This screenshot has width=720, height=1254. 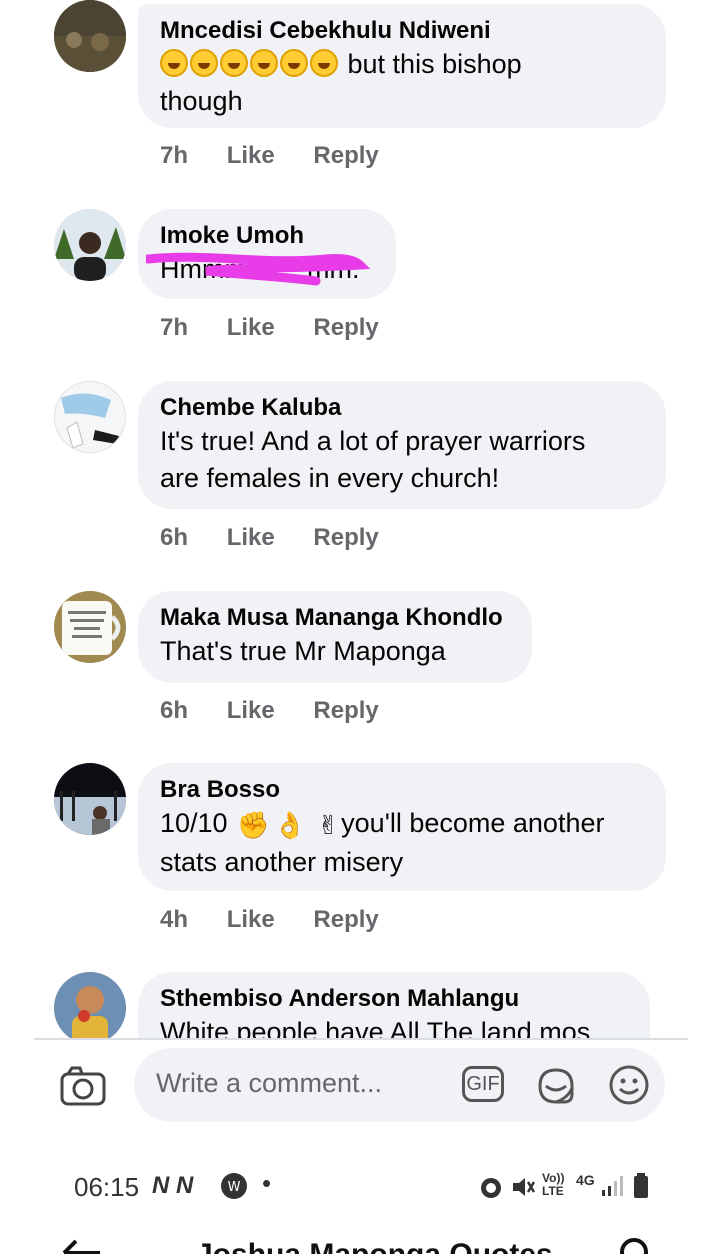 I want to click on emoji-button, so click(x=629, y=1085).